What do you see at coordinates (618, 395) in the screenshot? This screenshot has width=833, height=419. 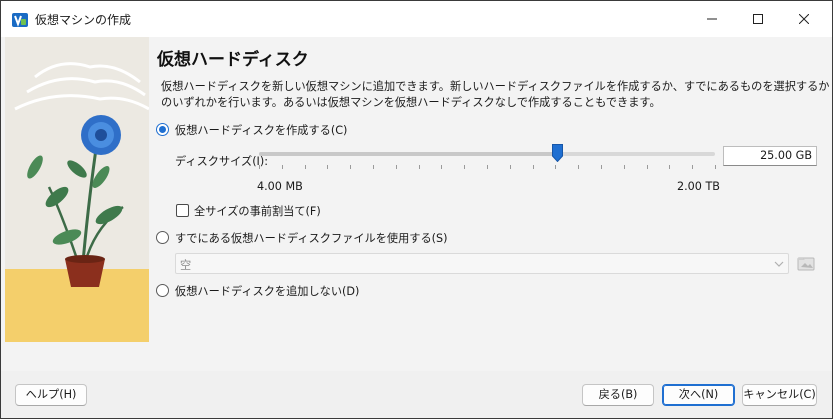 I see `back-button: 戻る(B)` at bounding box center [618, 395].